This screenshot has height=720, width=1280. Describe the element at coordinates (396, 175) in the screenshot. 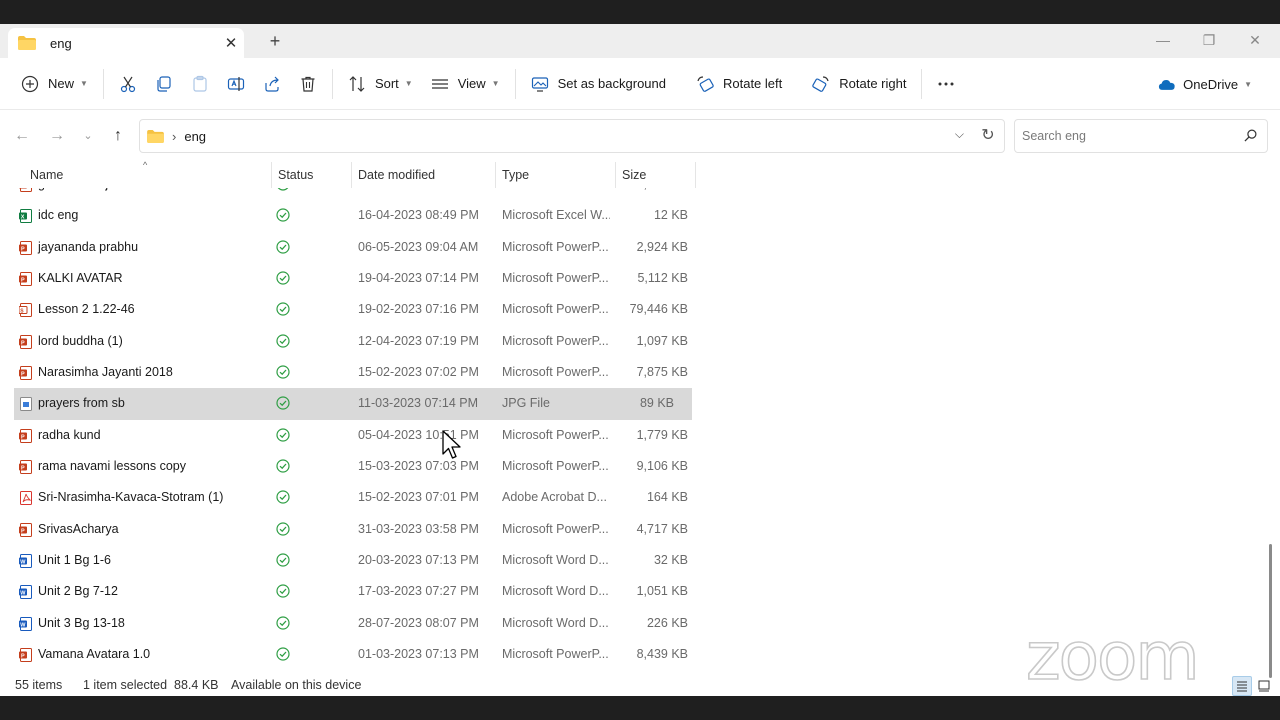

I see `column-date-header: Date modified` at that location.